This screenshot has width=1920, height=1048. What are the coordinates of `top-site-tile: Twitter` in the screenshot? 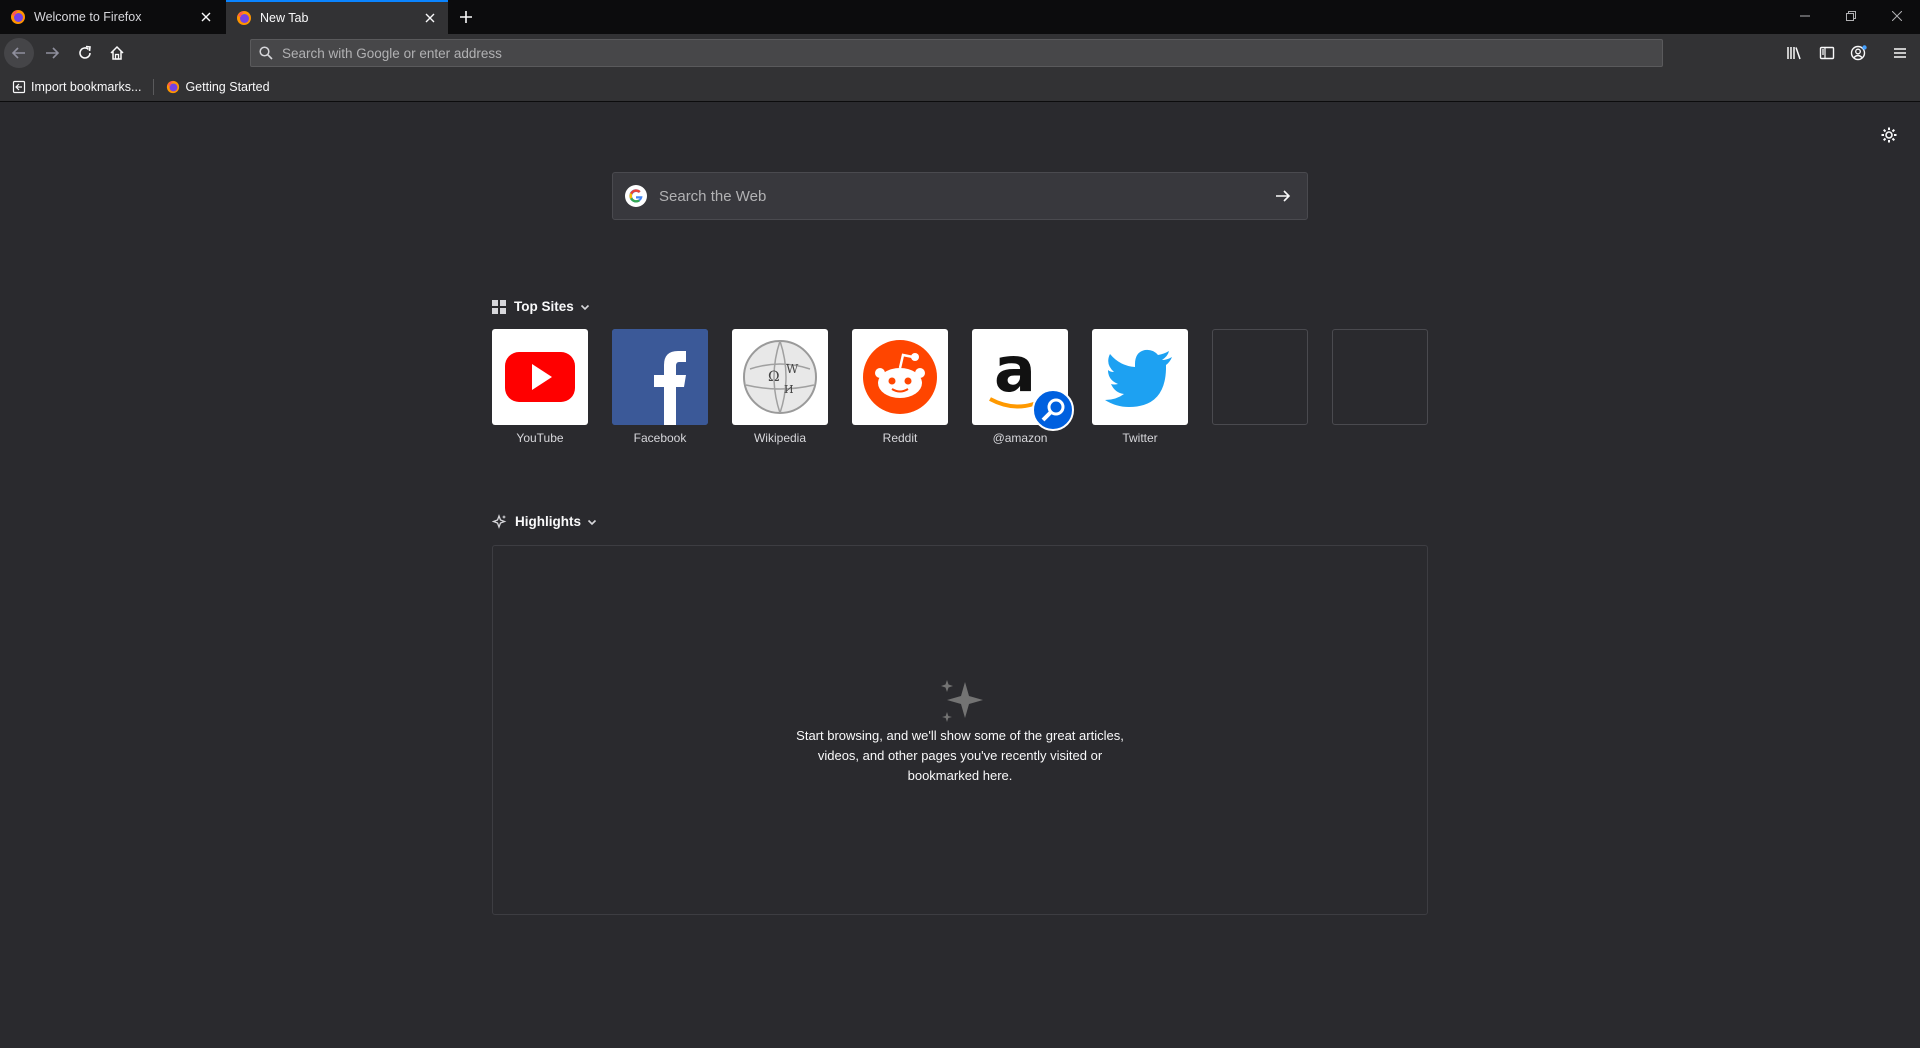 It's located at (1140, 387).